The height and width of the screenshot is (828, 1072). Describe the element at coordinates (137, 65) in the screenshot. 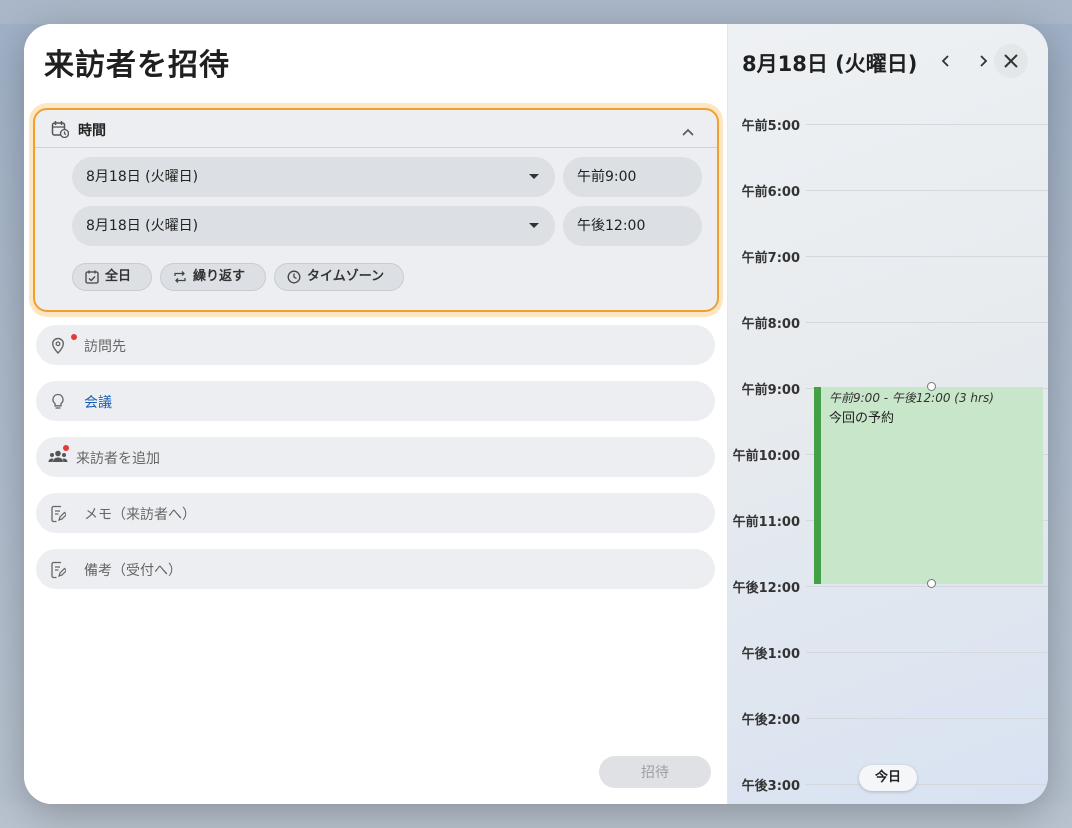

I see `dialog-title: 来訪者を招待` at that location.